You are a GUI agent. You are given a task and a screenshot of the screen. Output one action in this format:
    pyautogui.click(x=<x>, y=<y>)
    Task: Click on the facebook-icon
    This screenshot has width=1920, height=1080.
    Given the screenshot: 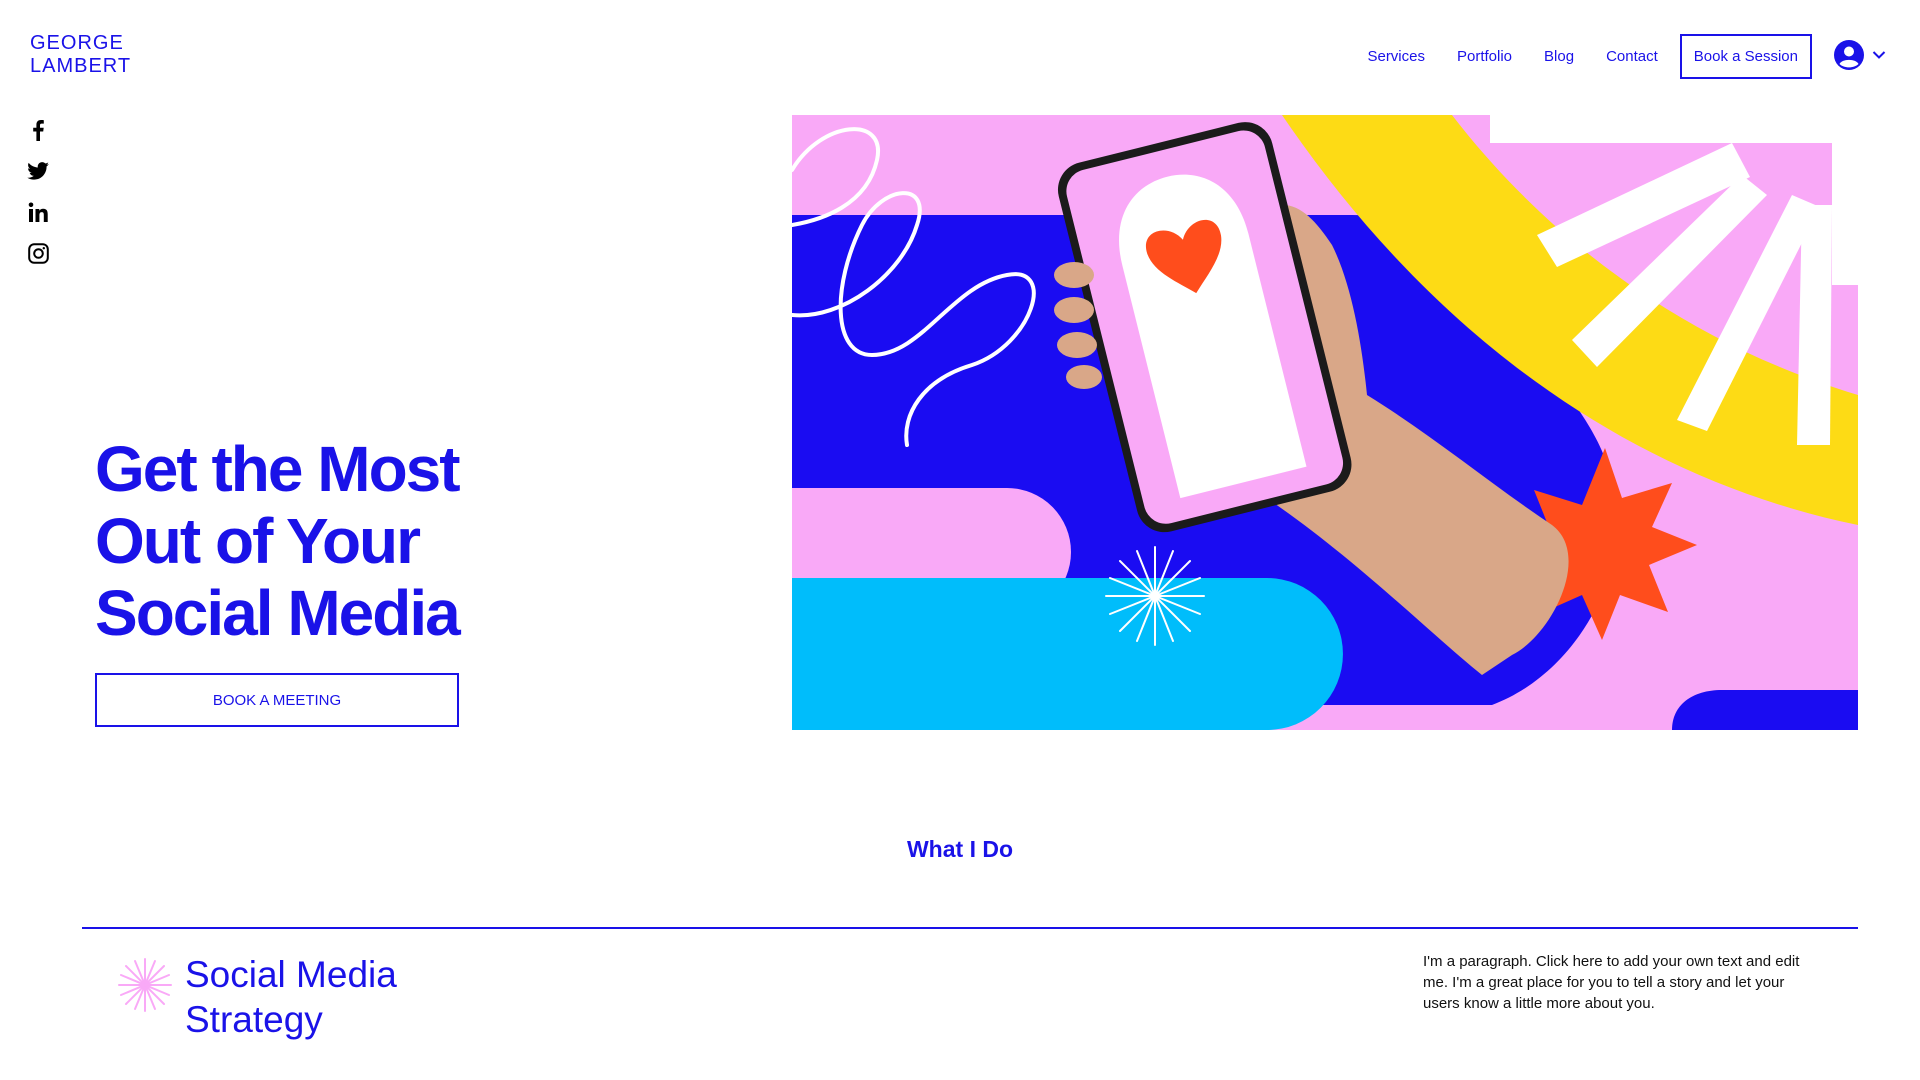 What is the action you would take?
    pyautogui.click(x=38, y=130)
    